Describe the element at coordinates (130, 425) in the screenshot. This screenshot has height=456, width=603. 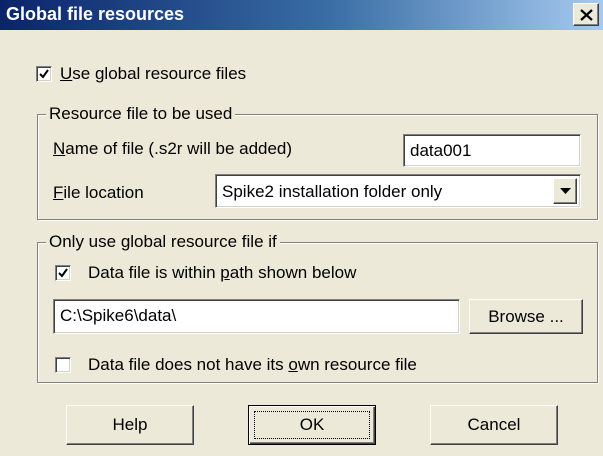
I see `help-button: Help` at that location.